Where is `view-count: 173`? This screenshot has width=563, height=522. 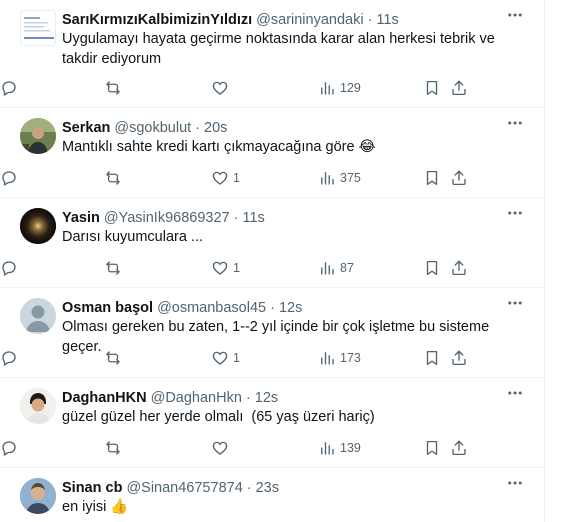
view-count: 173 is located at coordinates (350, 358).